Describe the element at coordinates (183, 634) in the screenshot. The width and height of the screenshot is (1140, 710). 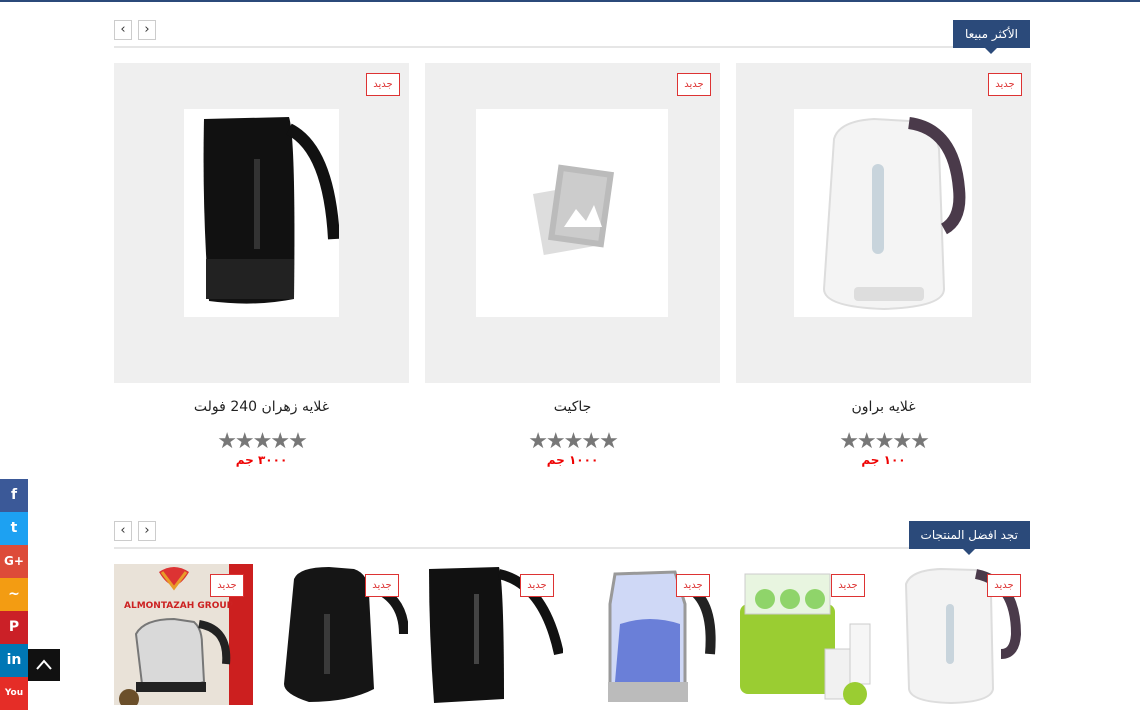
I see `product-thumb: ALMONTAZAH GROUP جديد` at that location.